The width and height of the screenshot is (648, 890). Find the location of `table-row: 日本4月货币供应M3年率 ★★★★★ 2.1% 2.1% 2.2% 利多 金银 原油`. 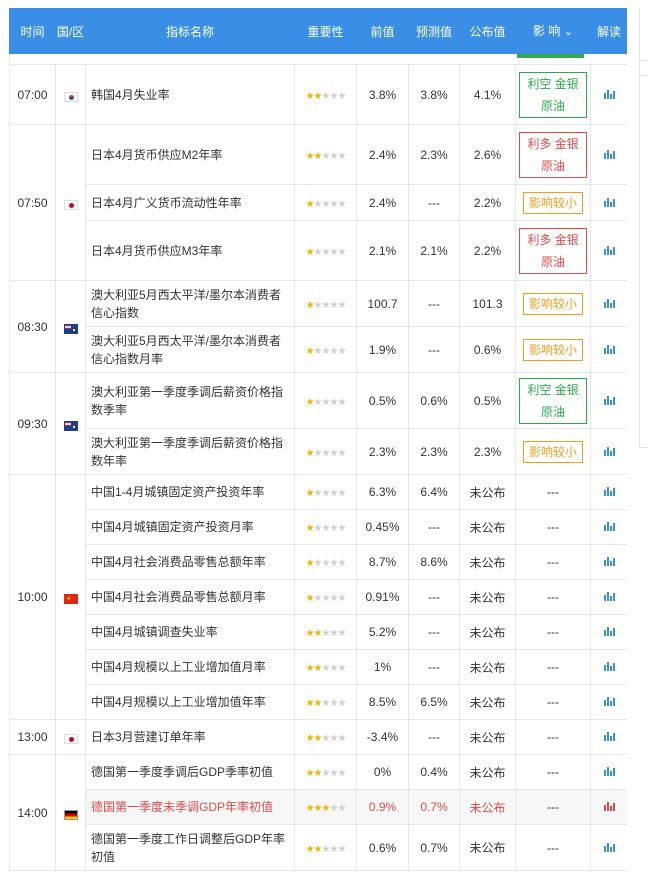

table-row: 日本4月货币供应M3年率 ★★★★★ 2.1% 2.1% 2.2% 利多 金银 原油 is located at coordinates (318, 250).